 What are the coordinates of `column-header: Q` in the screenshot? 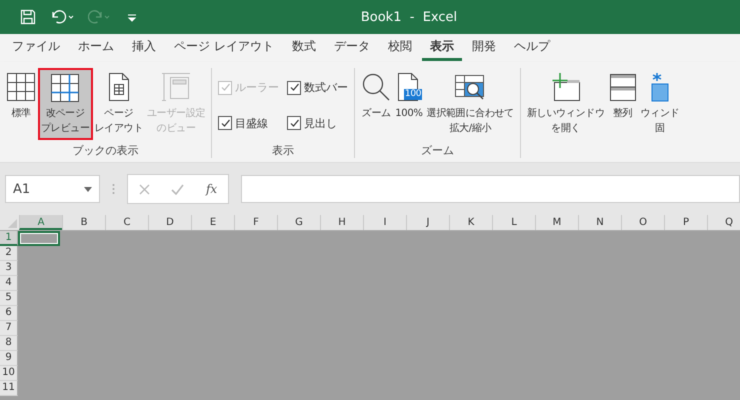 It's located at (723, 222).